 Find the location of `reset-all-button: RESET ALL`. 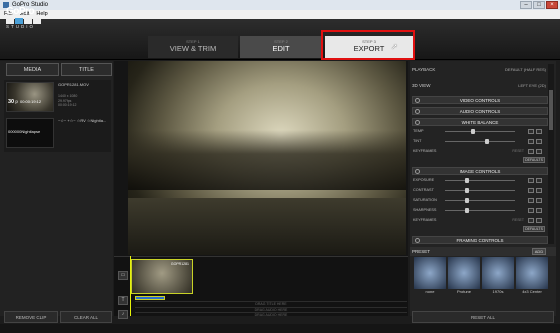

reset-all-button: RESET ALL is located at coordinates (483, 317).